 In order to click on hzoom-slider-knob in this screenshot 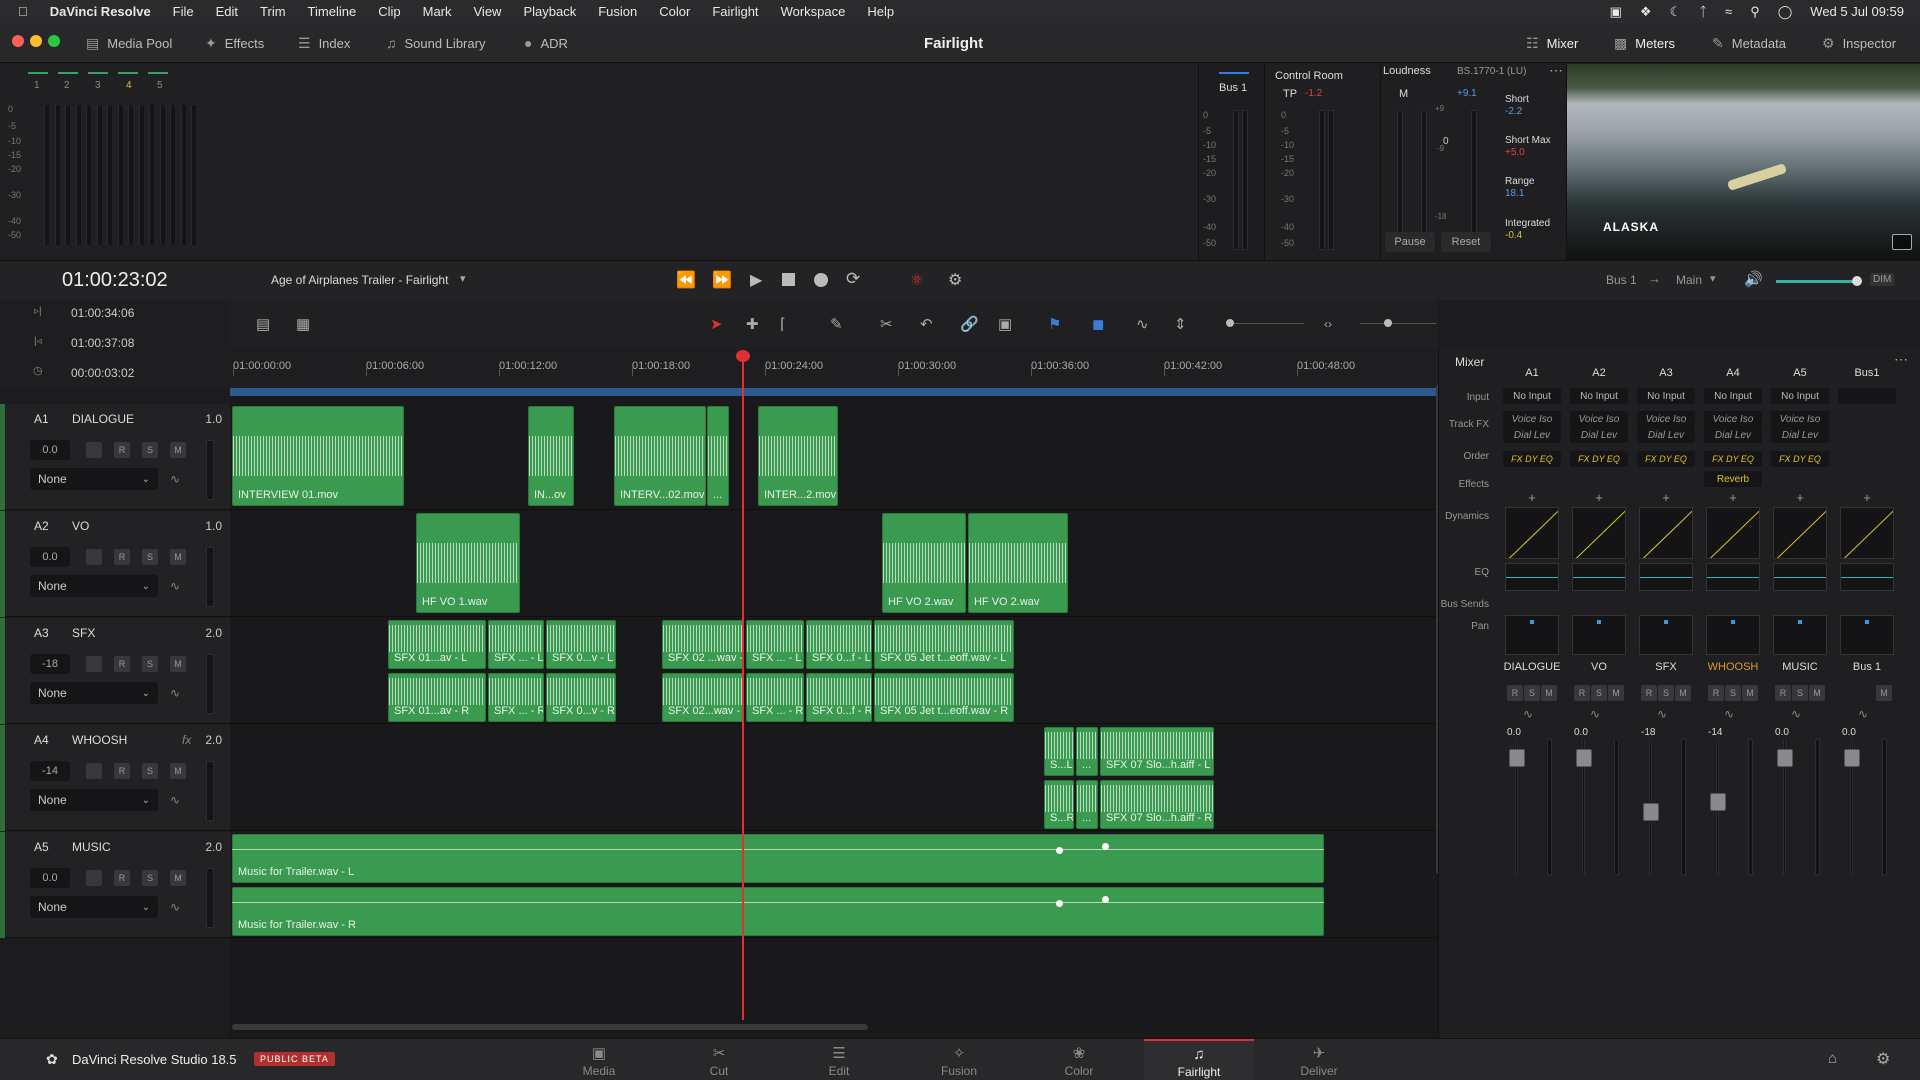, I will do `click(1388, 323)`.